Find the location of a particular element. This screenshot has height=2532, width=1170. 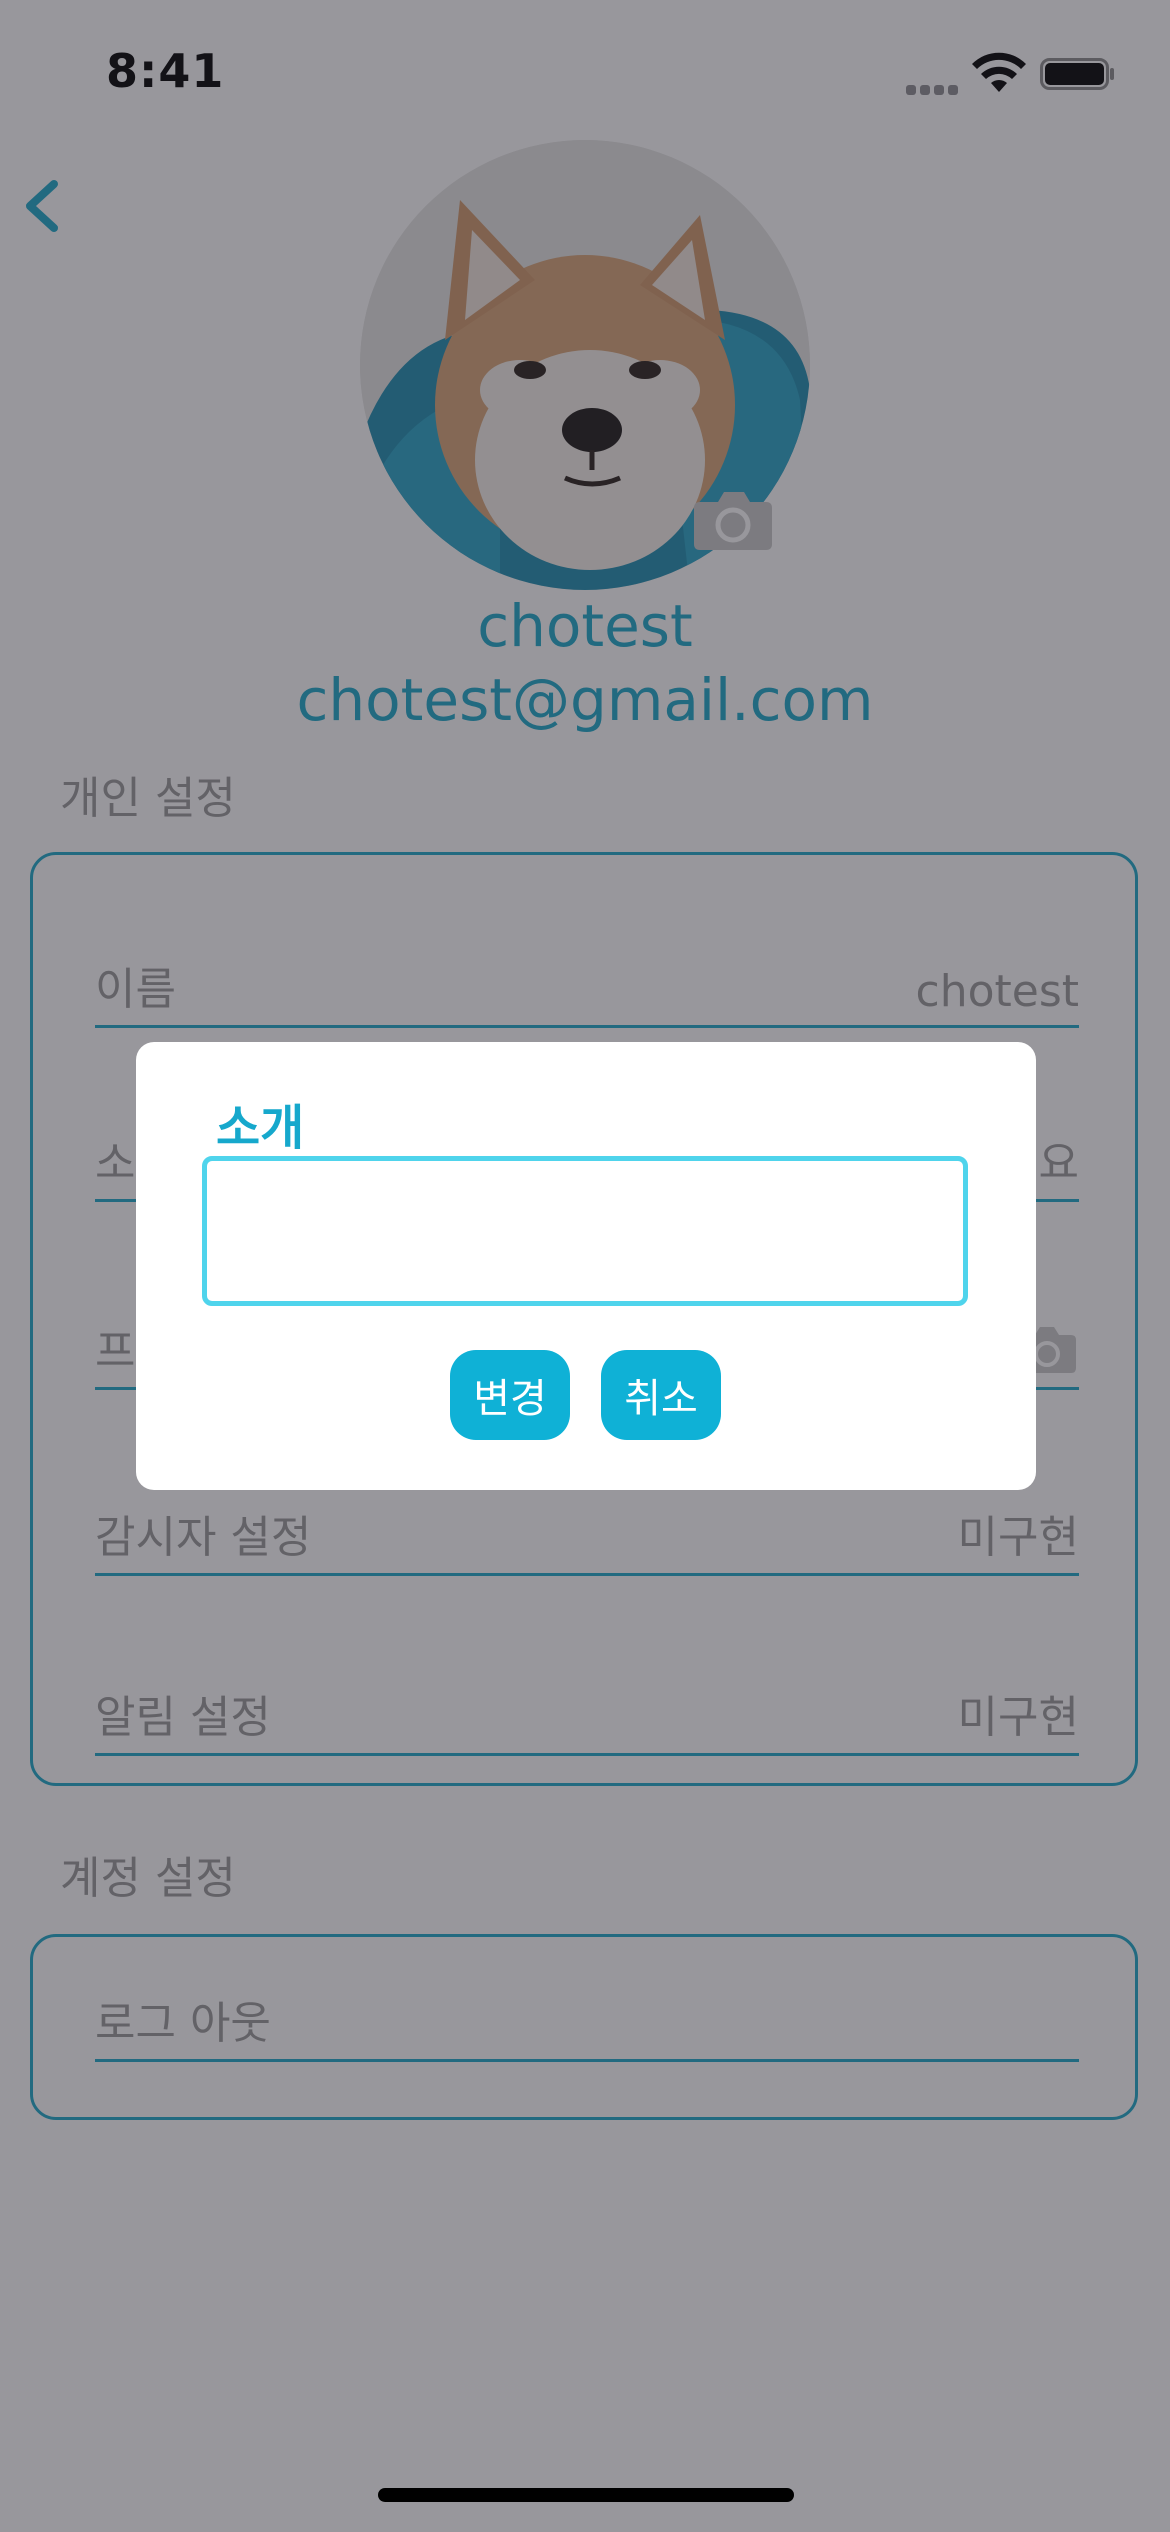

change-button: 변경 is located at coordinates (510, 1395).